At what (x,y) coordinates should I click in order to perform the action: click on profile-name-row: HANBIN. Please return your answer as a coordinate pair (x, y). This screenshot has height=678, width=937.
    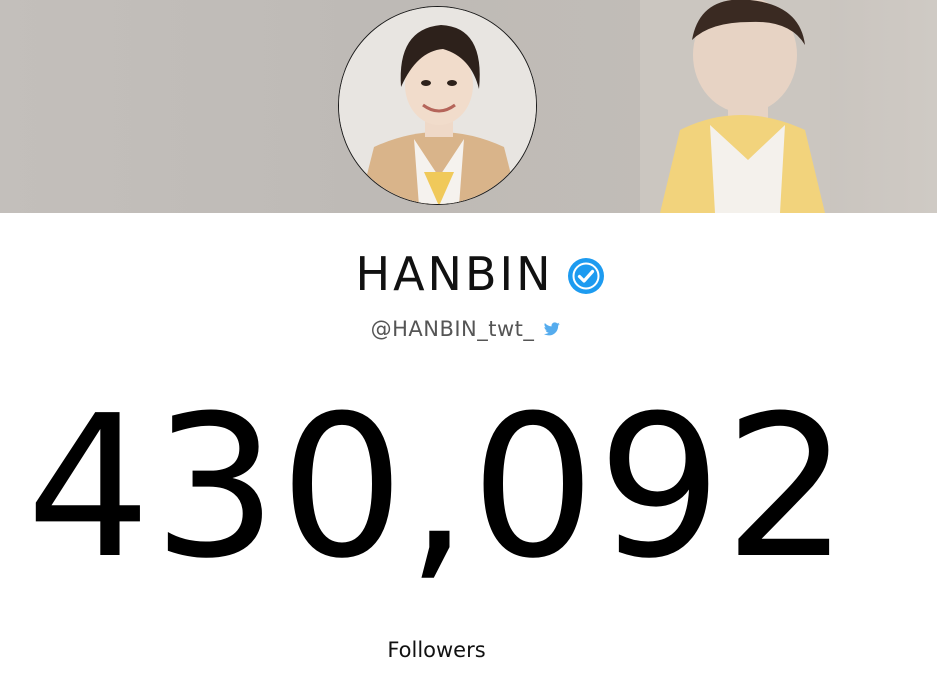
    Looking at the image, I should click on (468, 274).